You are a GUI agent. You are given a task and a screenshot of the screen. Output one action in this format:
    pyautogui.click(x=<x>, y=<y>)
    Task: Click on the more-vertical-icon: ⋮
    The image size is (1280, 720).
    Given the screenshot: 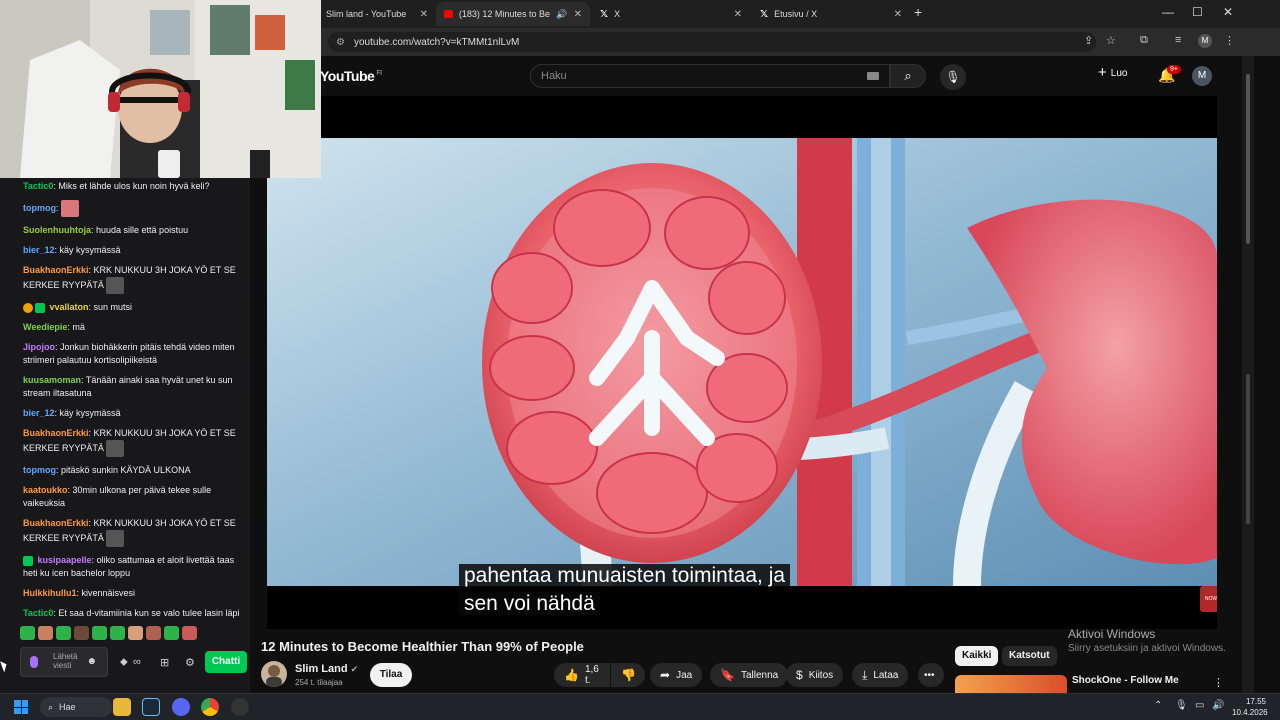 What is the action you would take?
    pyautogui.click(x=1218, y=682)
    